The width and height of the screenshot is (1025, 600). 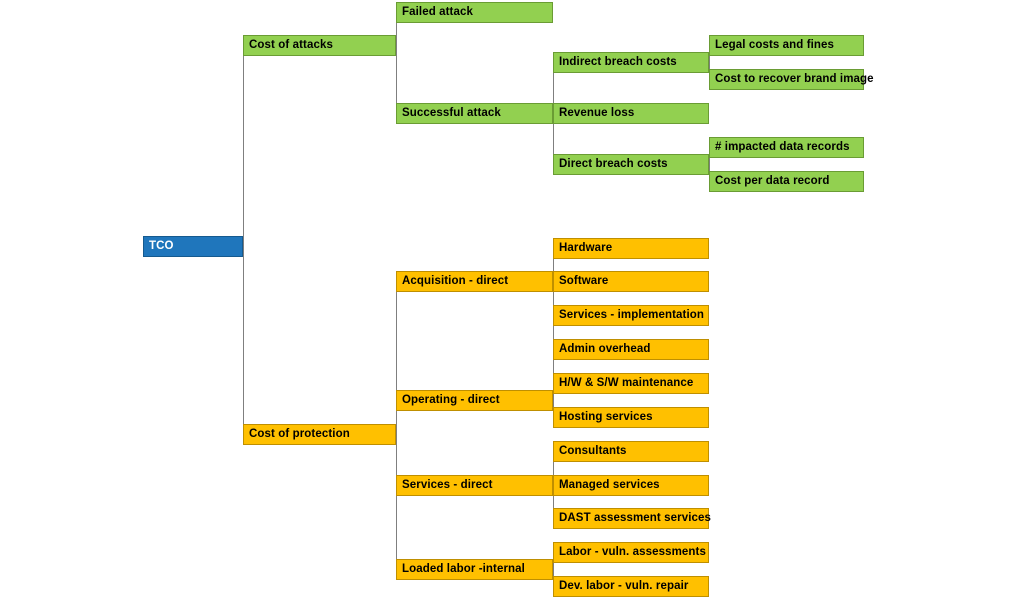 I want to click on node-label: Services - direct, so click(x=447, y=484).